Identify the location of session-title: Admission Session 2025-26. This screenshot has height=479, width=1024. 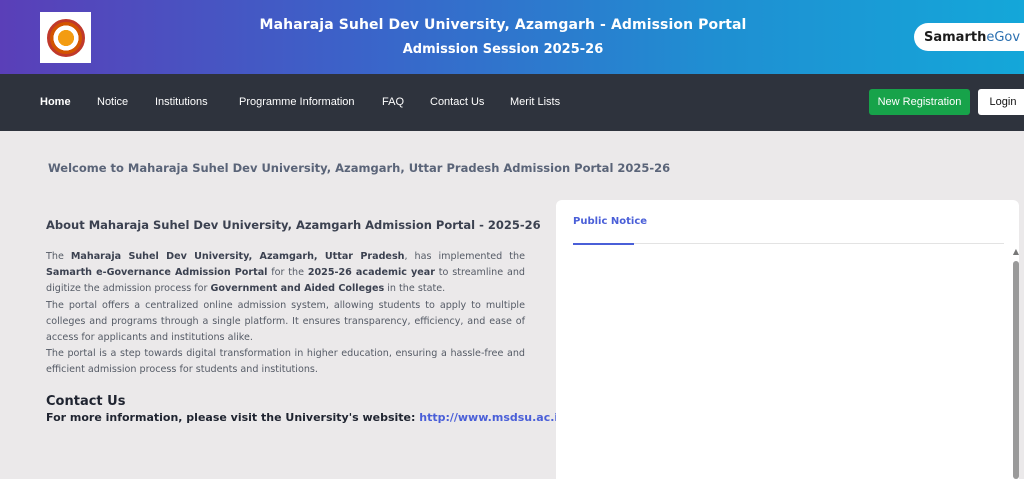
(503, 49).